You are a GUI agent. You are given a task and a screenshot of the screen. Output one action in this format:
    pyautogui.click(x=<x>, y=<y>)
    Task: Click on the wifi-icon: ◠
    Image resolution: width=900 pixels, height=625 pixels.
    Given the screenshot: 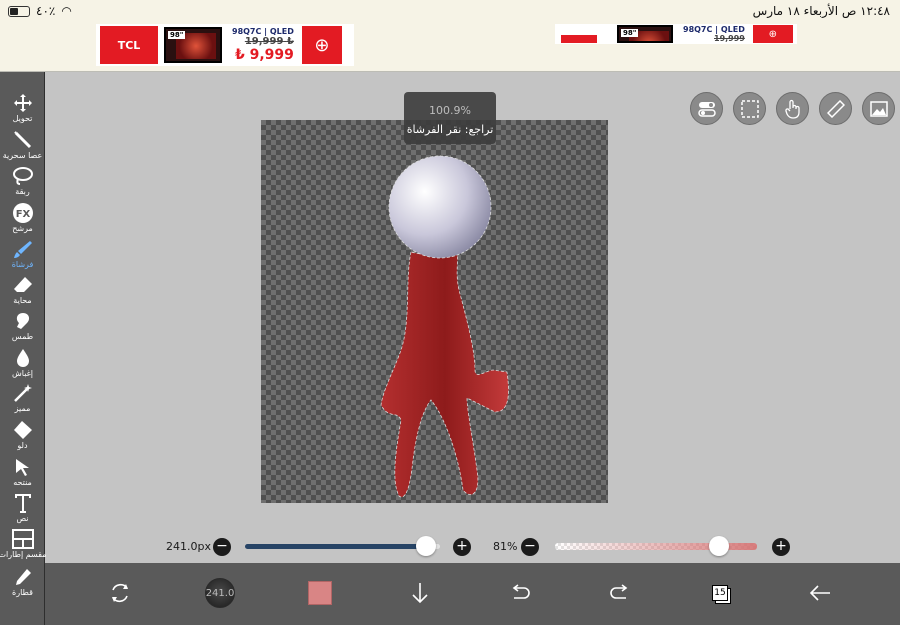 What is the action you would take?
    pyautogui.click(x=66, y=11)
    